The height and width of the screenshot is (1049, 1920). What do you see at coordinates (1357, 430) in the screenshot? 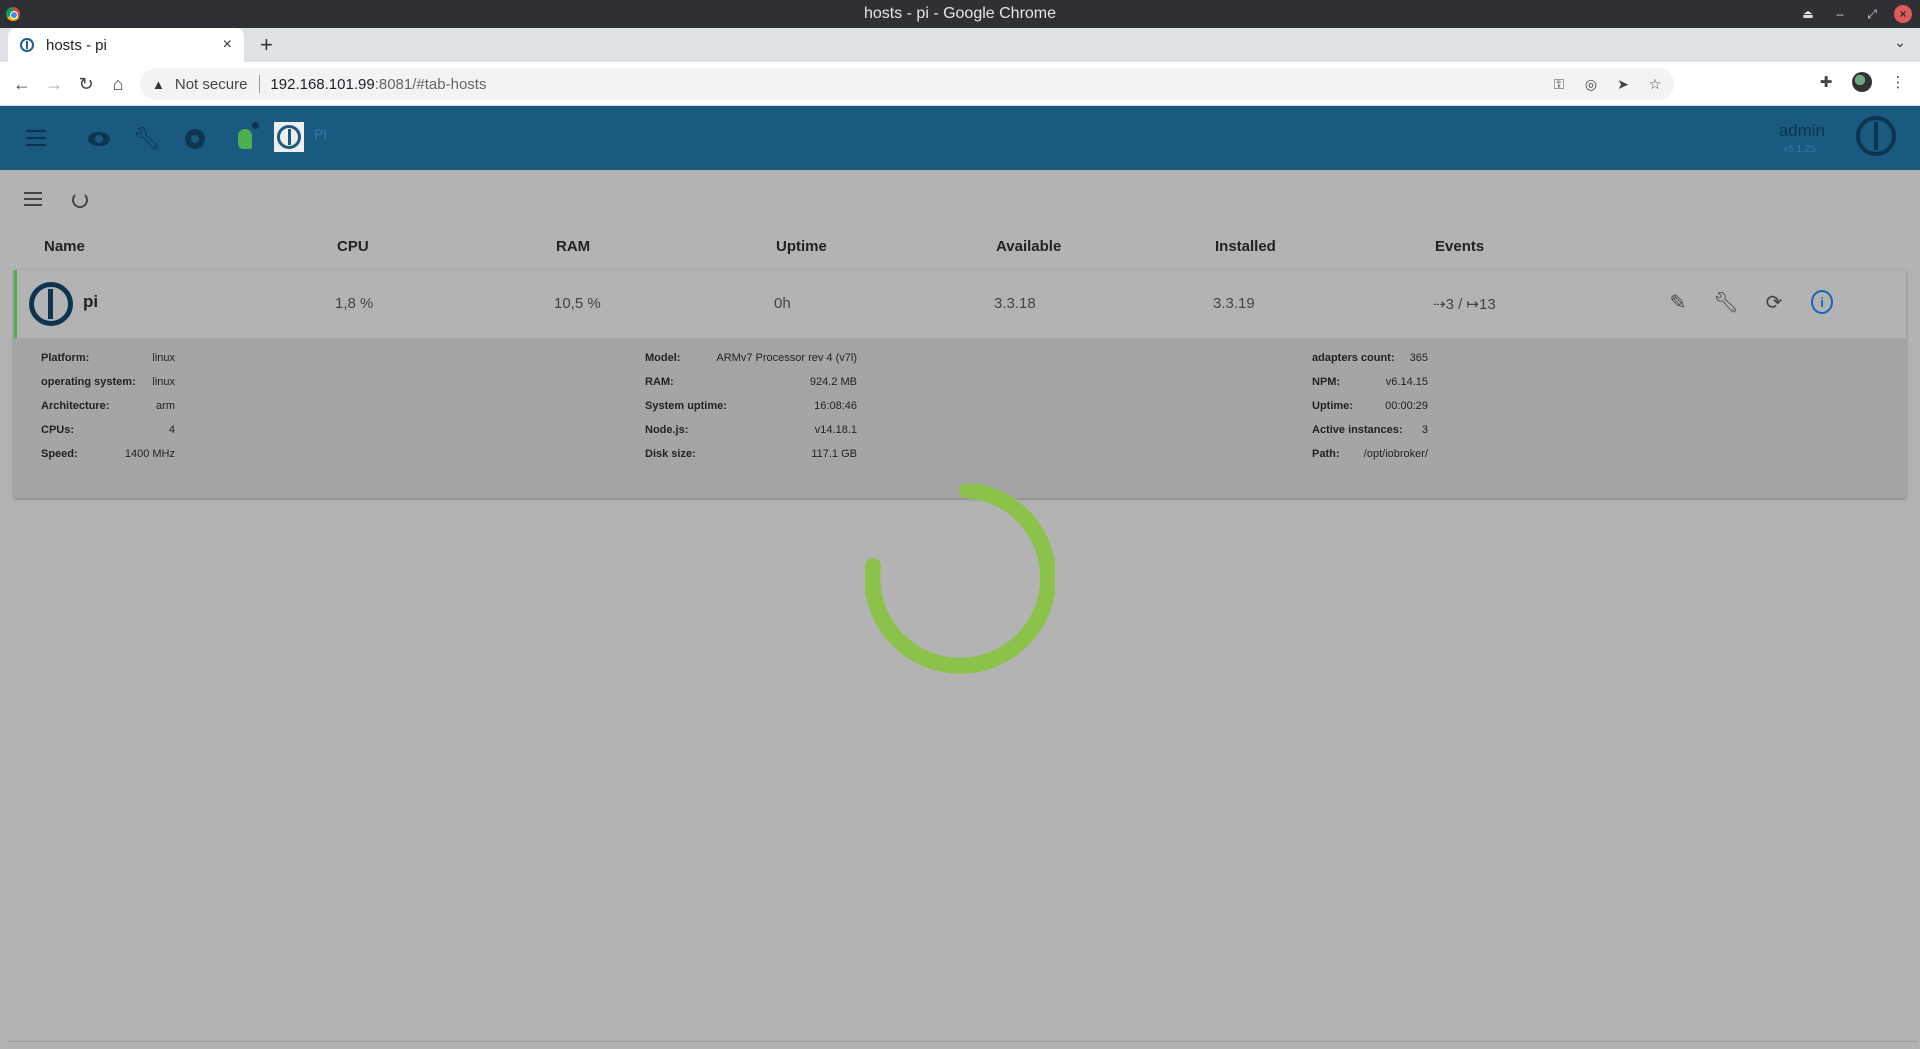
I see `detail-key: Active instances:` at bounding box center [1357, 430].